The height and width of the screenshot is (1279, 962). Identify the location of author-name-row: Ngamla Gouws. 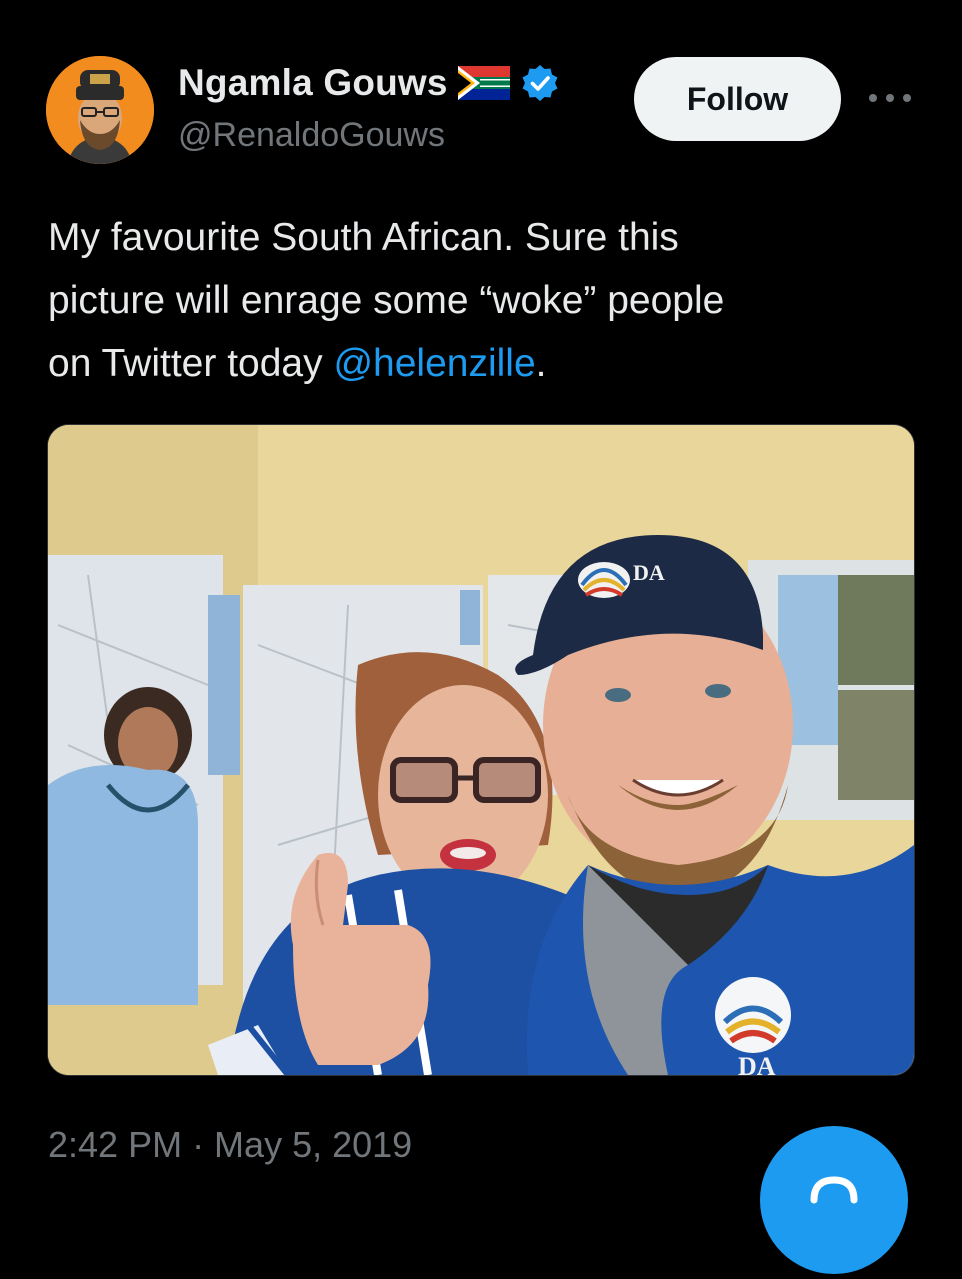
(369, 83).